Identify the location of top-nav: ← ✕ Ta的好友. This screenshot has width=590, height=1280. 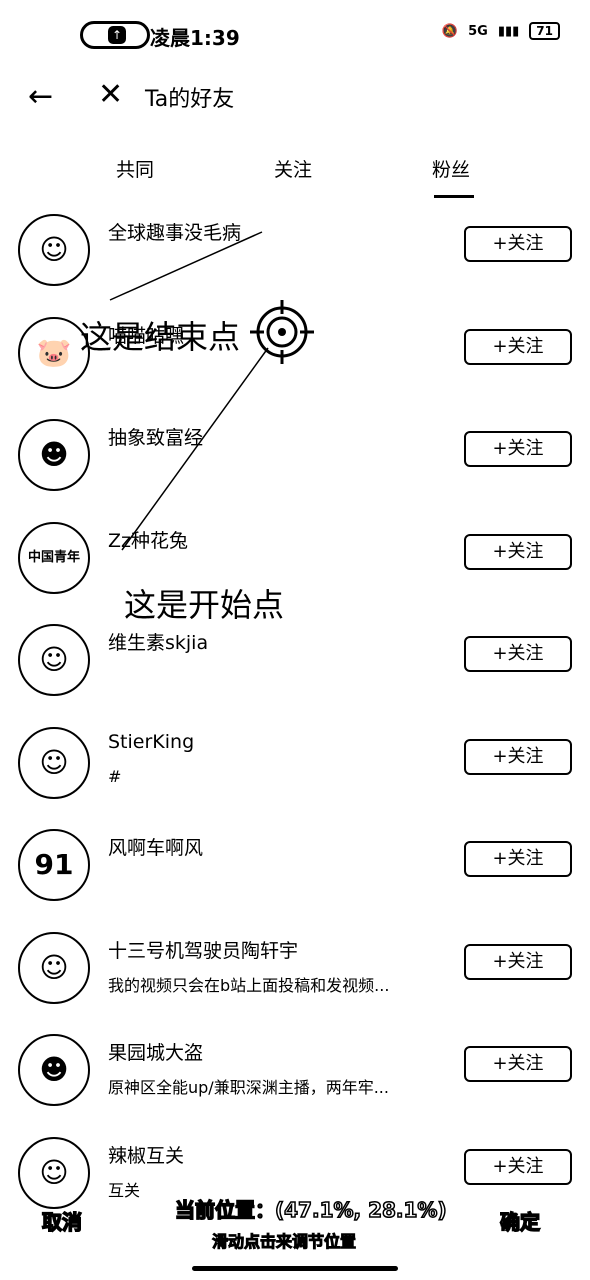
(295, 97).